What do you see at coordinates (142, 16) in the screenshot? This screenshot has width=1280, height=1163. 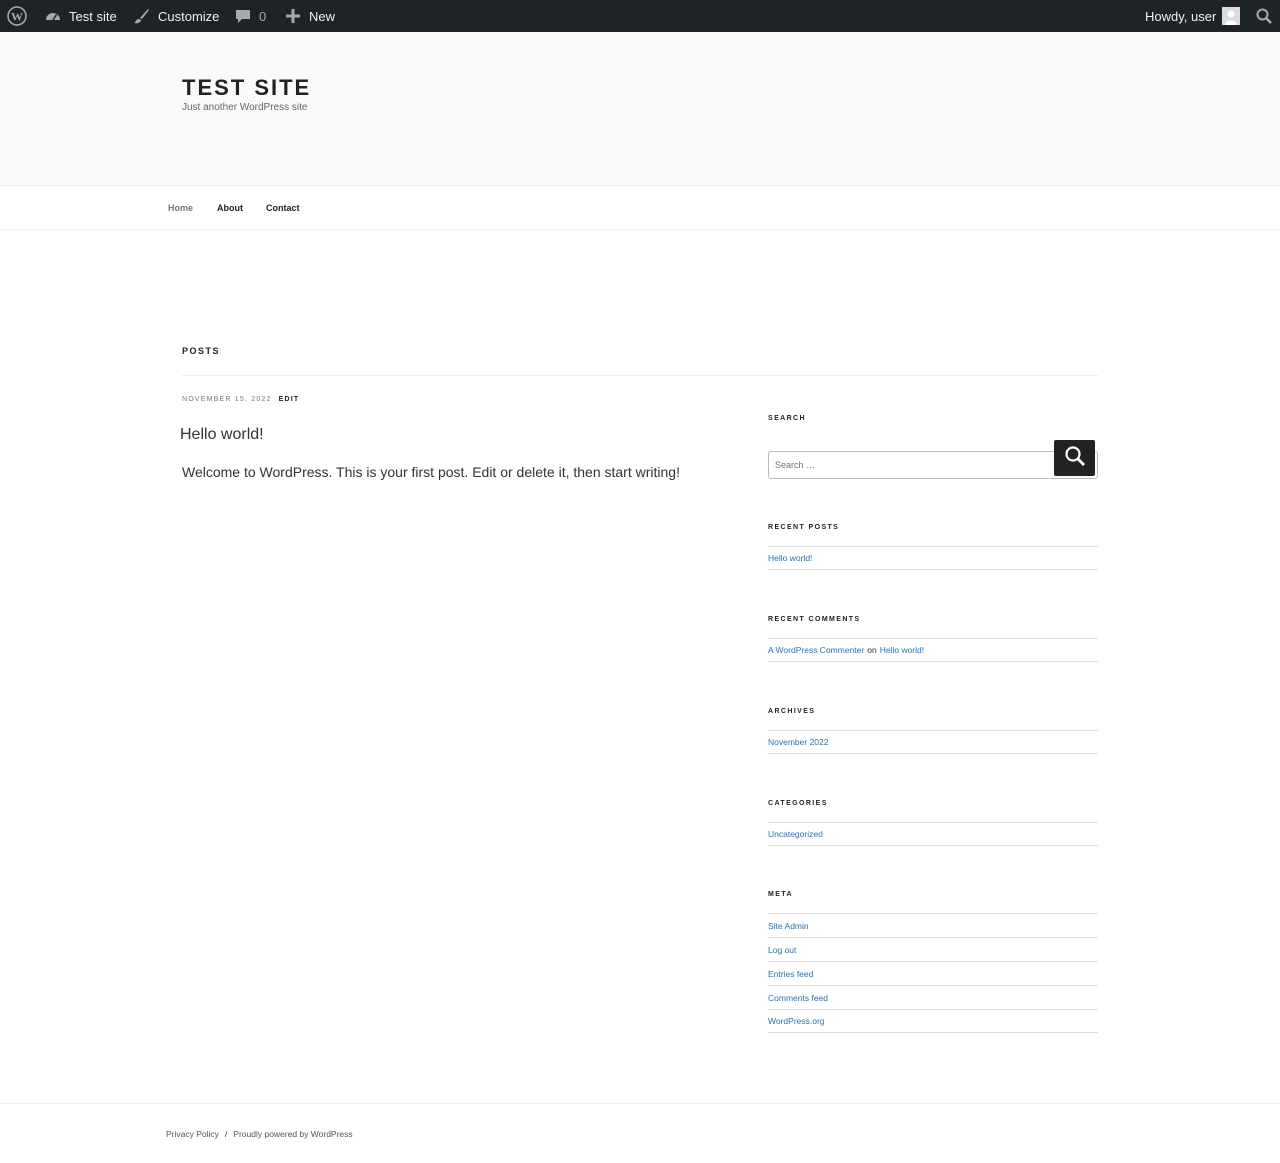 I see `brush-icon` at bounding box center [142, 16].